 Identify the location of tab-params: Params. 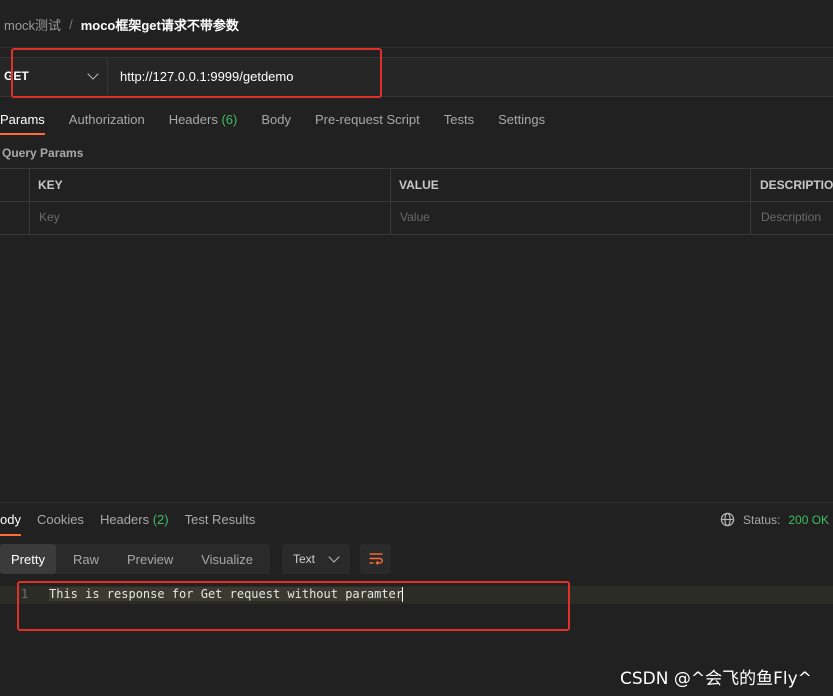
(22, 123).